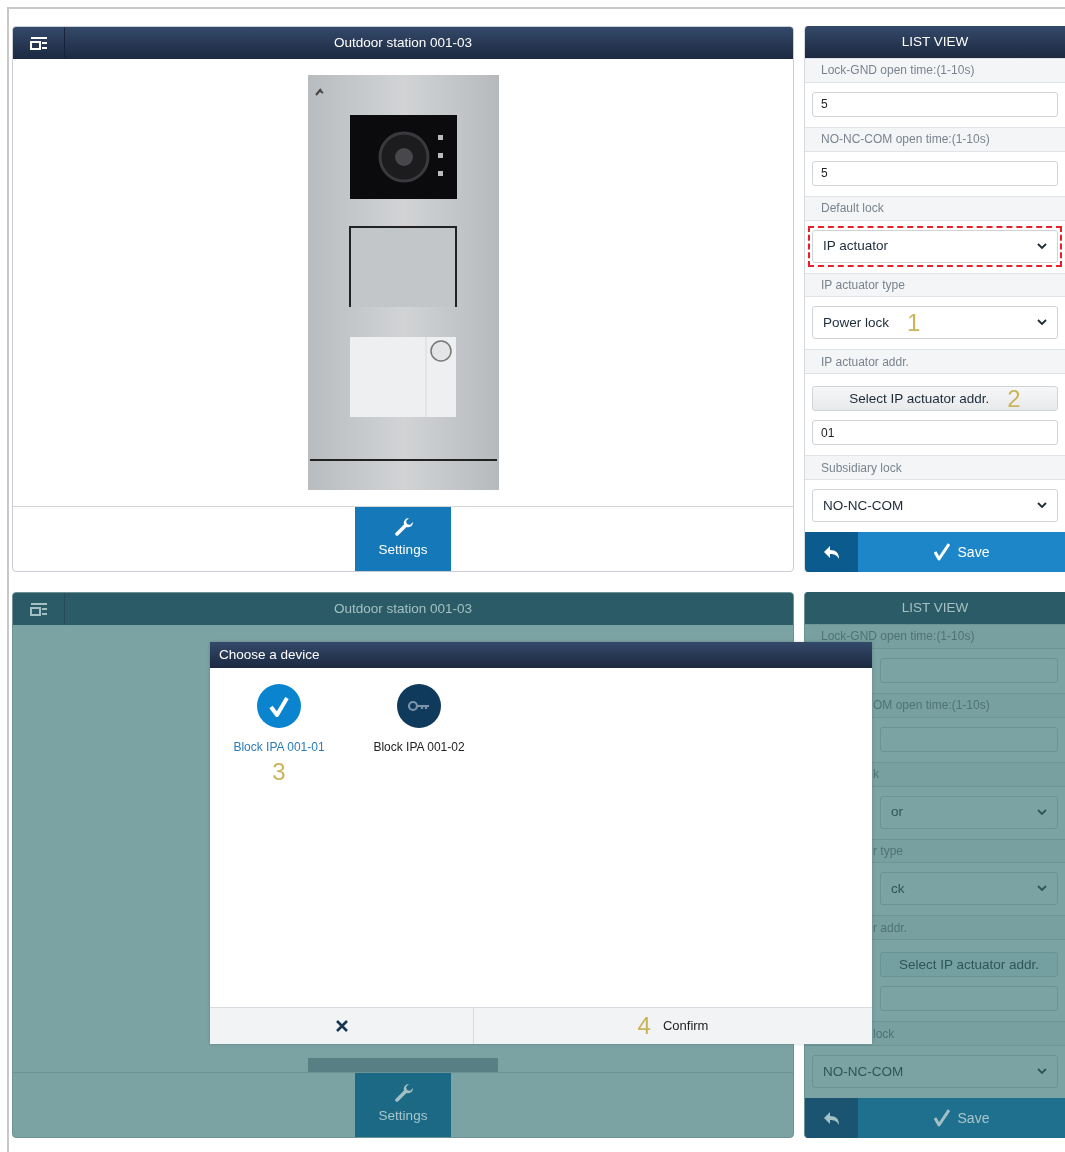  What do you see at coordinates (905, 140) in the screenshot?
I see `field-label: NO-NC-COM open time:(1-10s)` at bounding box center [905, 140].